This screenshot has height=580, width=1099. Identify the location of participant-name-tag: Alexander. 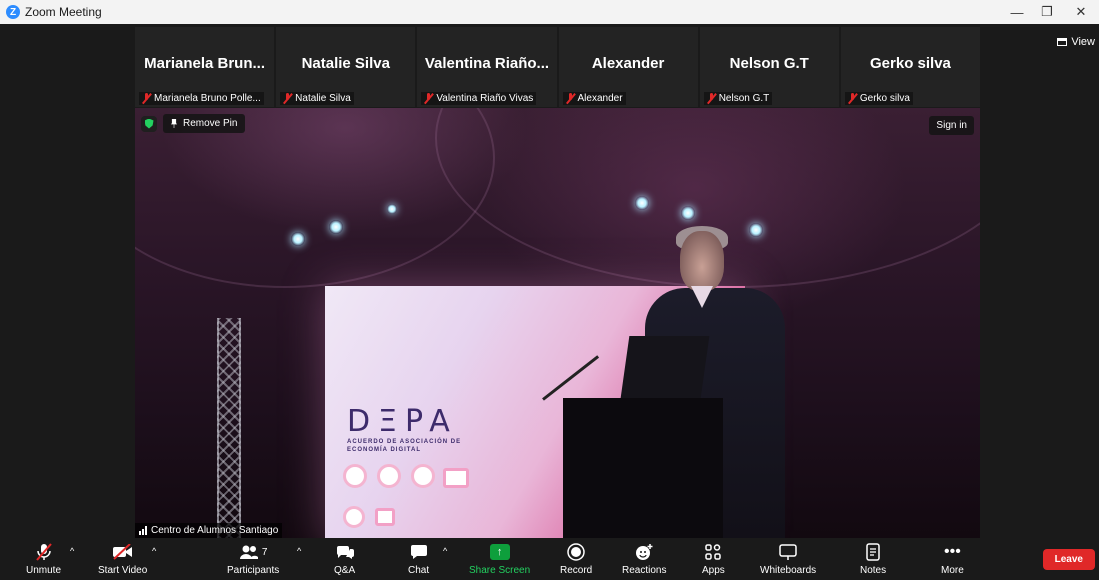
(594, 98).